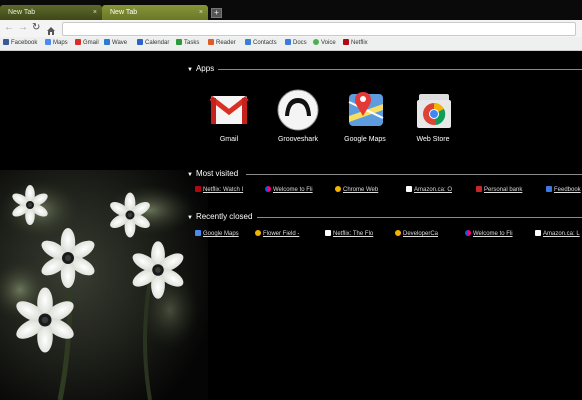 Image resolution: width=582 pixels, height=400 pixels. Describe the element at coordinates (361, 190) in the screenshot. I see `site-label: Chrome Web` at that location.